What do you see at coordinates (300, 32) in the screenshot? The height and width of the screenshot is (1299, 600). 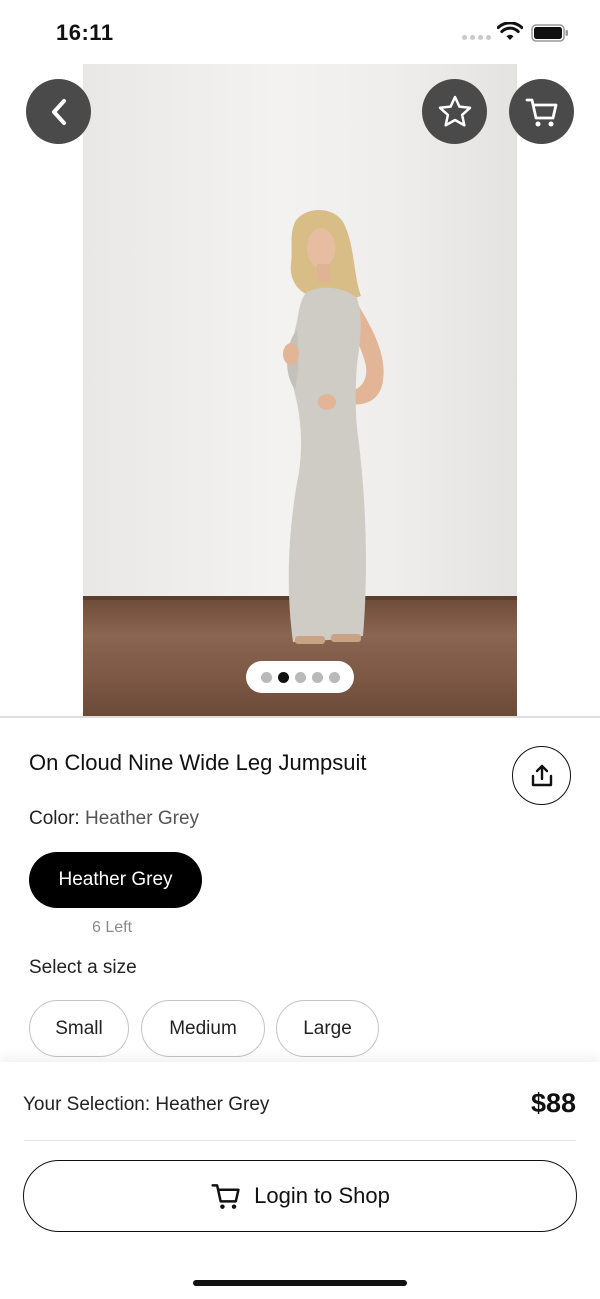 I see `status-bar: 16:11` at bounding box center [300, 32].